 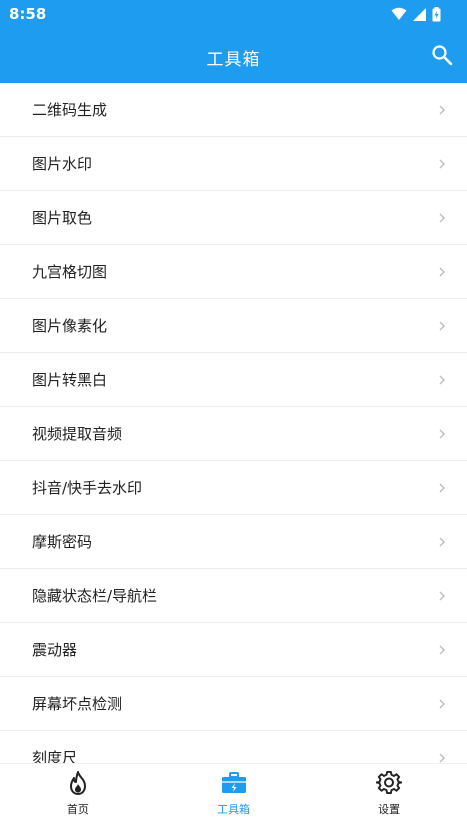 I want to click on fire-icon, so click(x=77, y=783).